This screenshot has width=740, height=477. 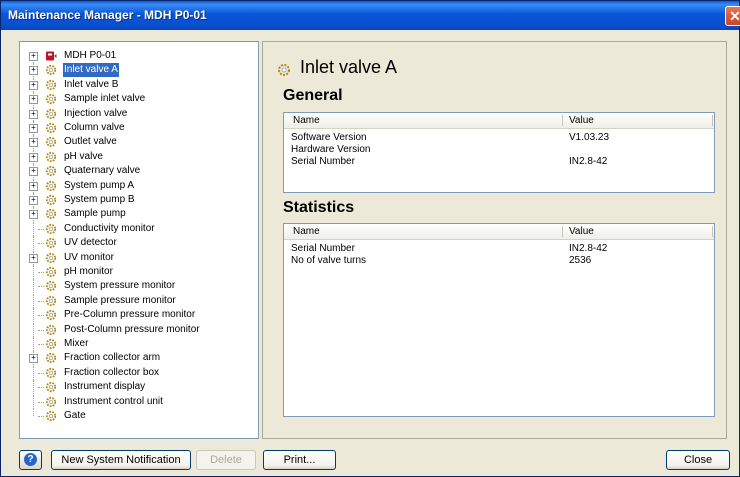 What do you see at coordinates (329, 137) in the screenshot?
I see `cell-name: Software Version` at bounding box center [329, 137].